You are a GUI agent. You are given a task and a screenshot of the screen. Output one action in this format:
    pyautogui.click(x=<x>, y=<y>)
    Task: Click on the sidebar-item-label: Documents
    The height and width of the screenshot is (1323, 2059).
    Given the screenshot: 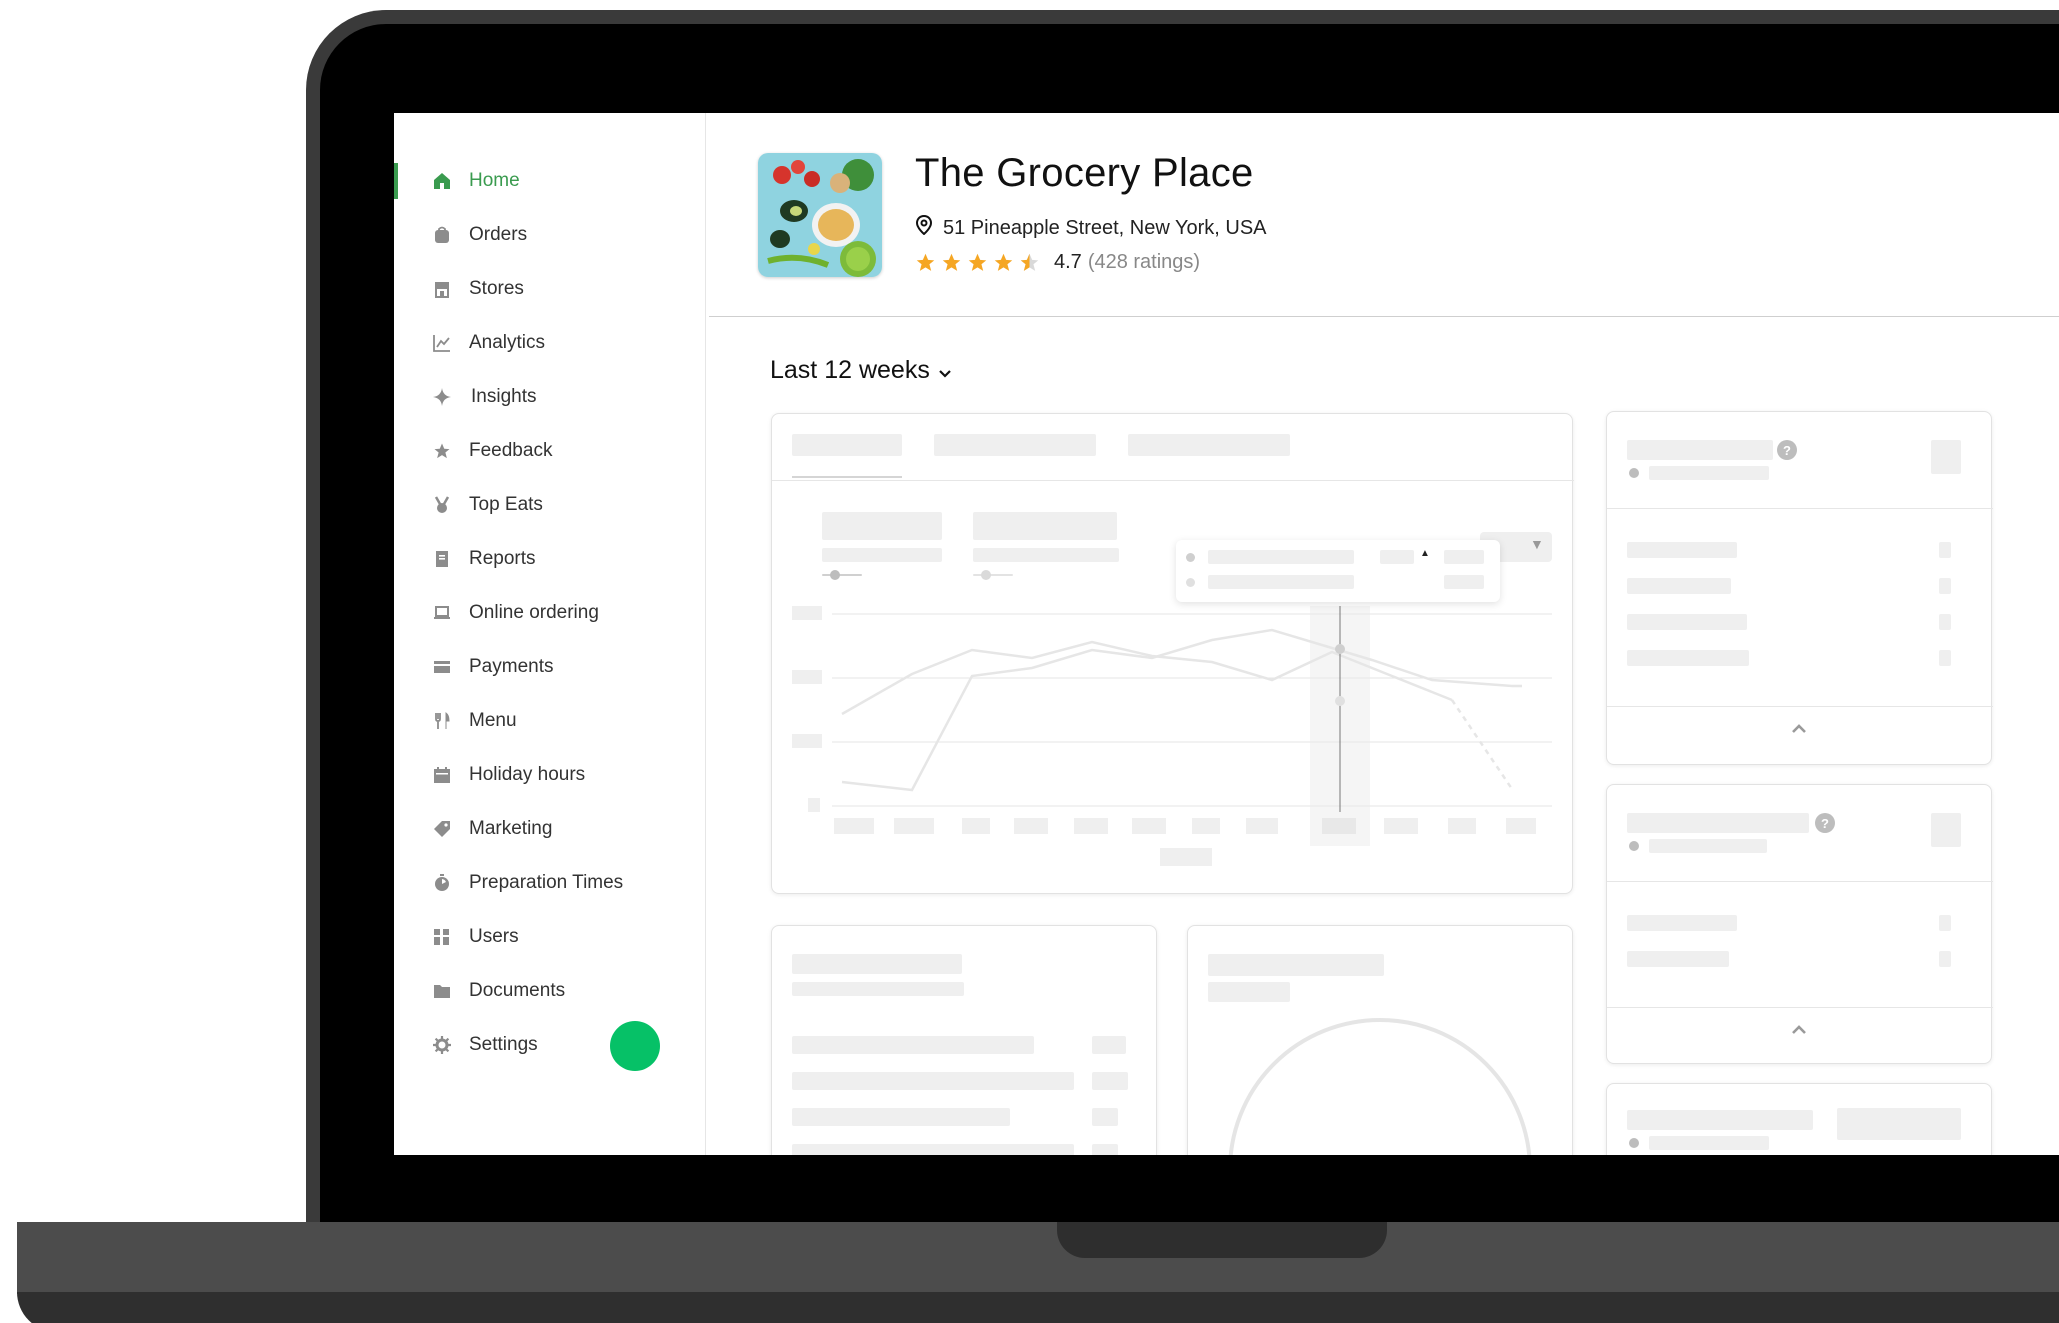 What is the action you would take?
    pyautogui.click(x=517, y=990)
    